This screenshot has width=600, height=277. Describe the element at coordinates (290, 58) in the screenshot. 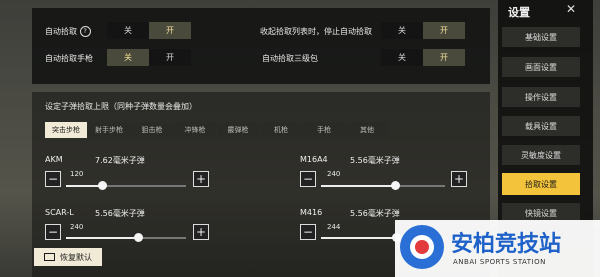

I see `auto-pickup-lvl3-bag-label: 自动拾取三级包` at that location.